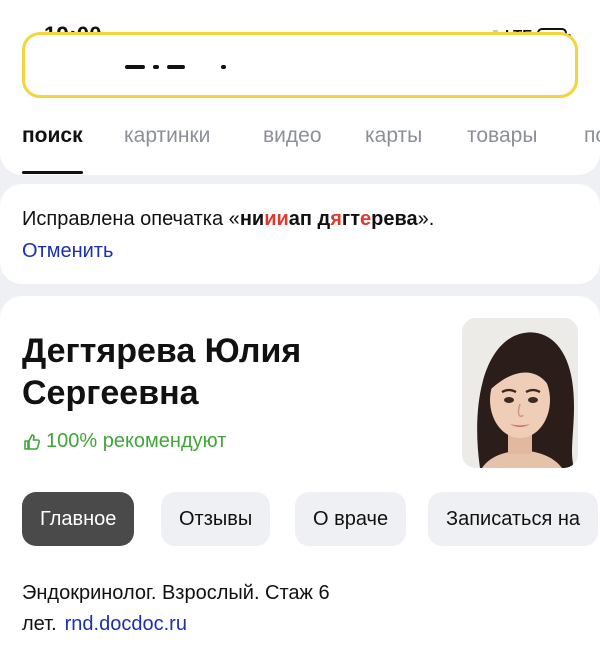  I want to click on search-input, so click(300, 65).